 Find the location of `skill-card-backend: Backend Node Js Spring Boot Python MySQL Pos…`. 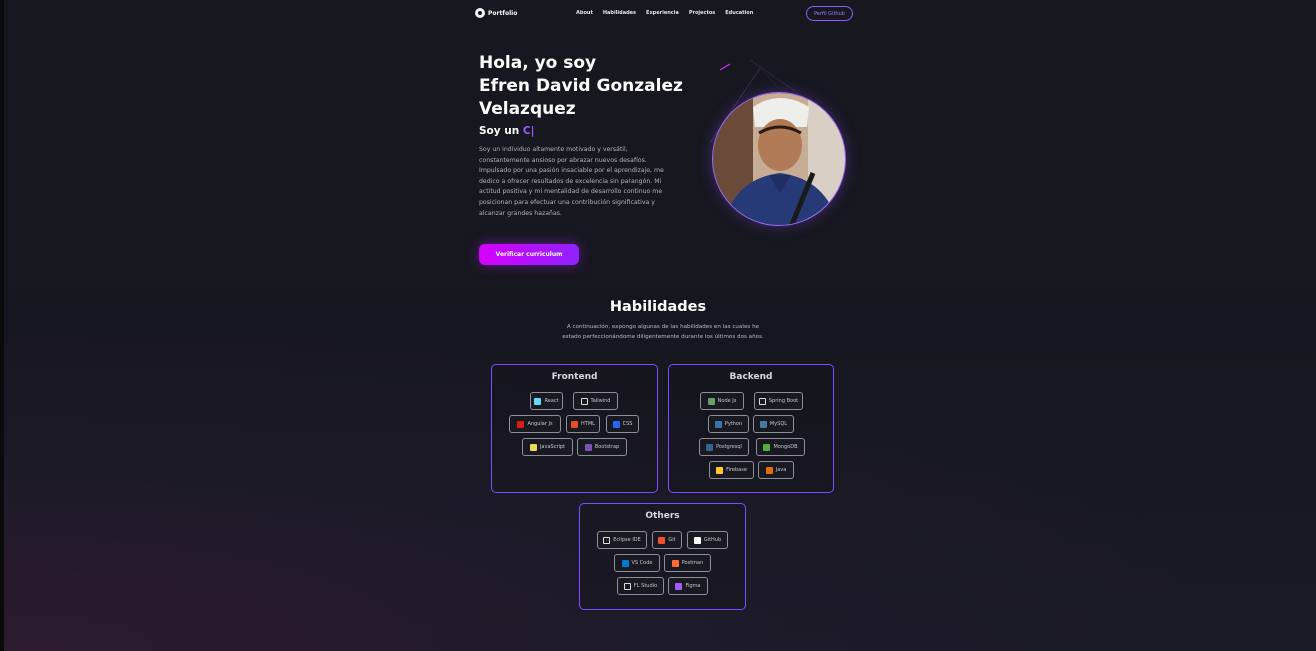

skill-card-backend: Backend Node Js Spring Boot Python MySQL Pos… is located at coordinates (751, 428).